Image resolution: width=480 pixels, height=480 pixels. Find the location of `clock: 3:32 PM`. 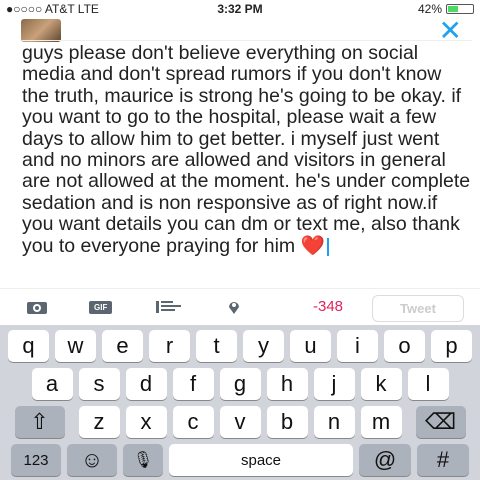

clock: 3:32 PM is located at coordinates (240, 9).